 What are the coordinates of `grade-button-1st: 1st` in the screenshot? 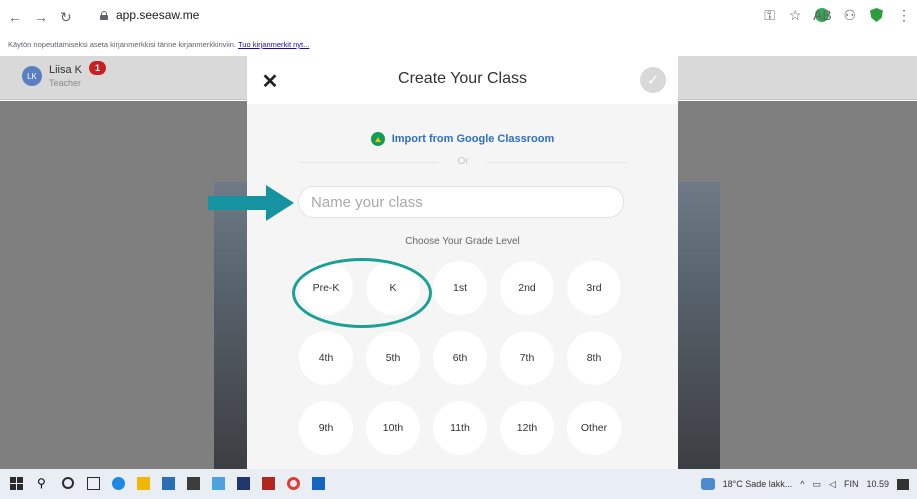 It's located at (460, 288).